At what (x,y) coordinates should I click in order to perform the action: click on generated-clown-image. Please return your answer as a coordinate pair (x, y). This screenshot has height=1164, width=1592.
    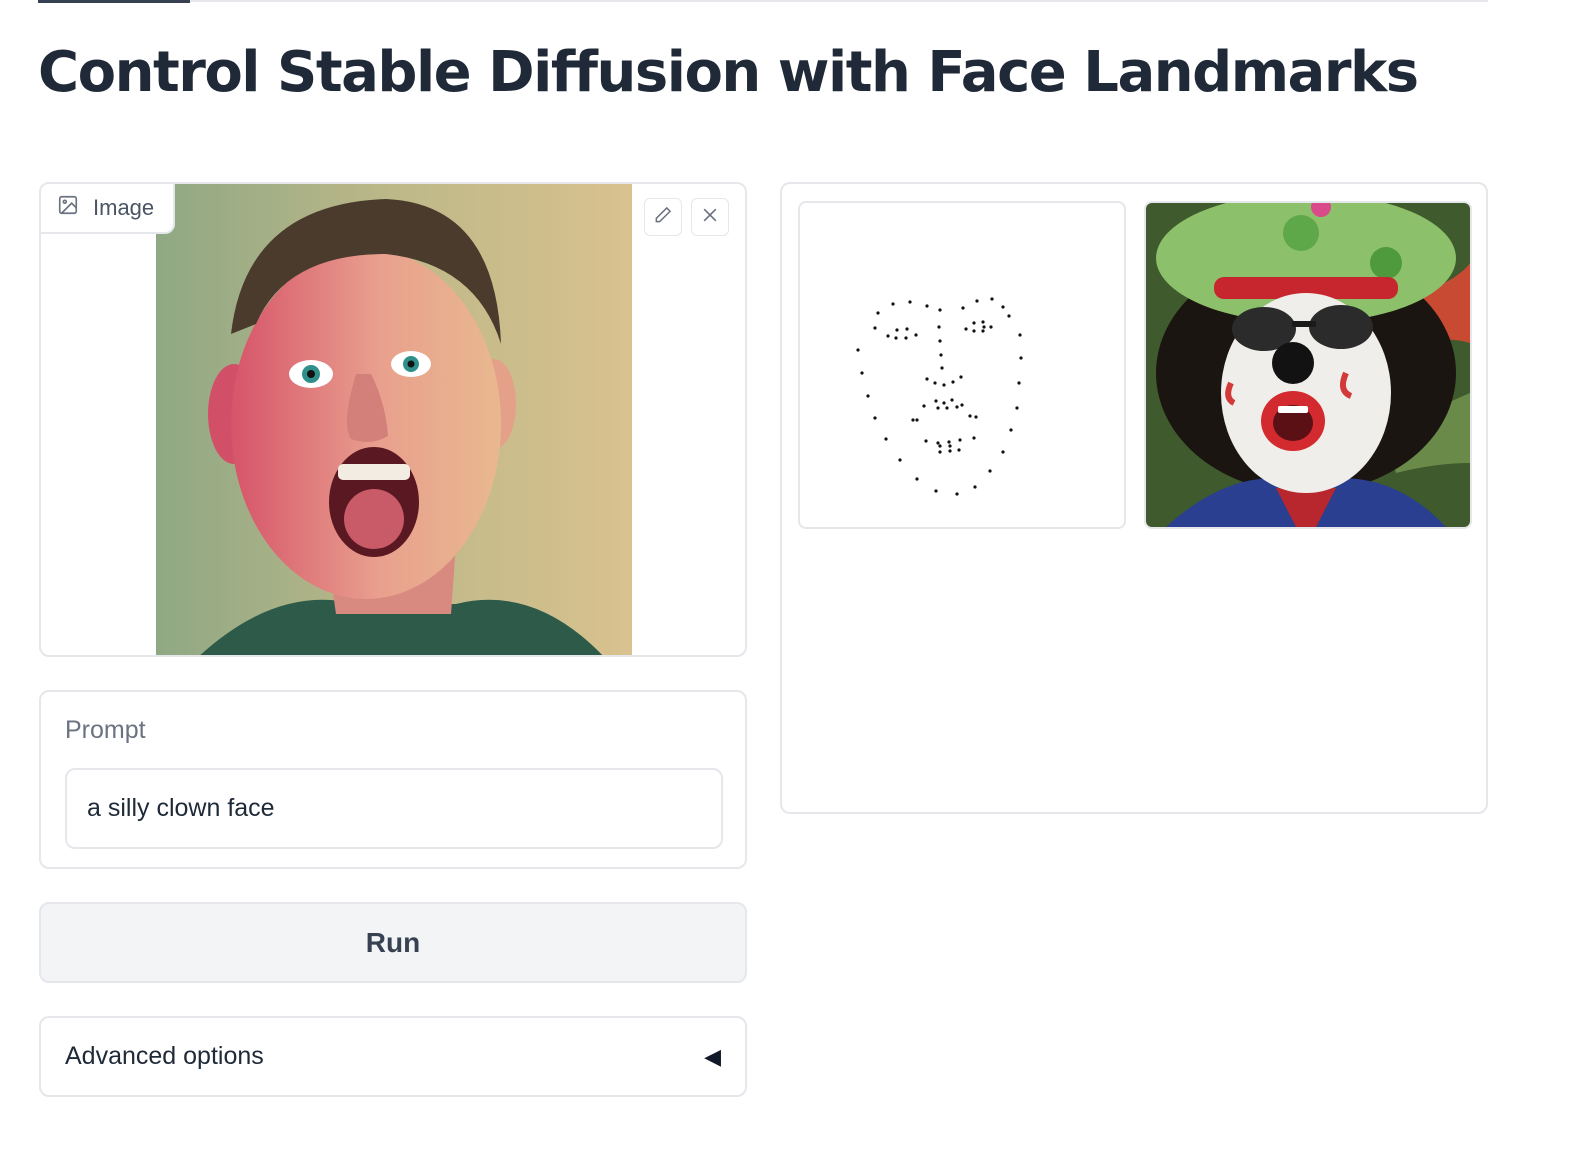
    Looking at the image, I should click on (1308, 365).